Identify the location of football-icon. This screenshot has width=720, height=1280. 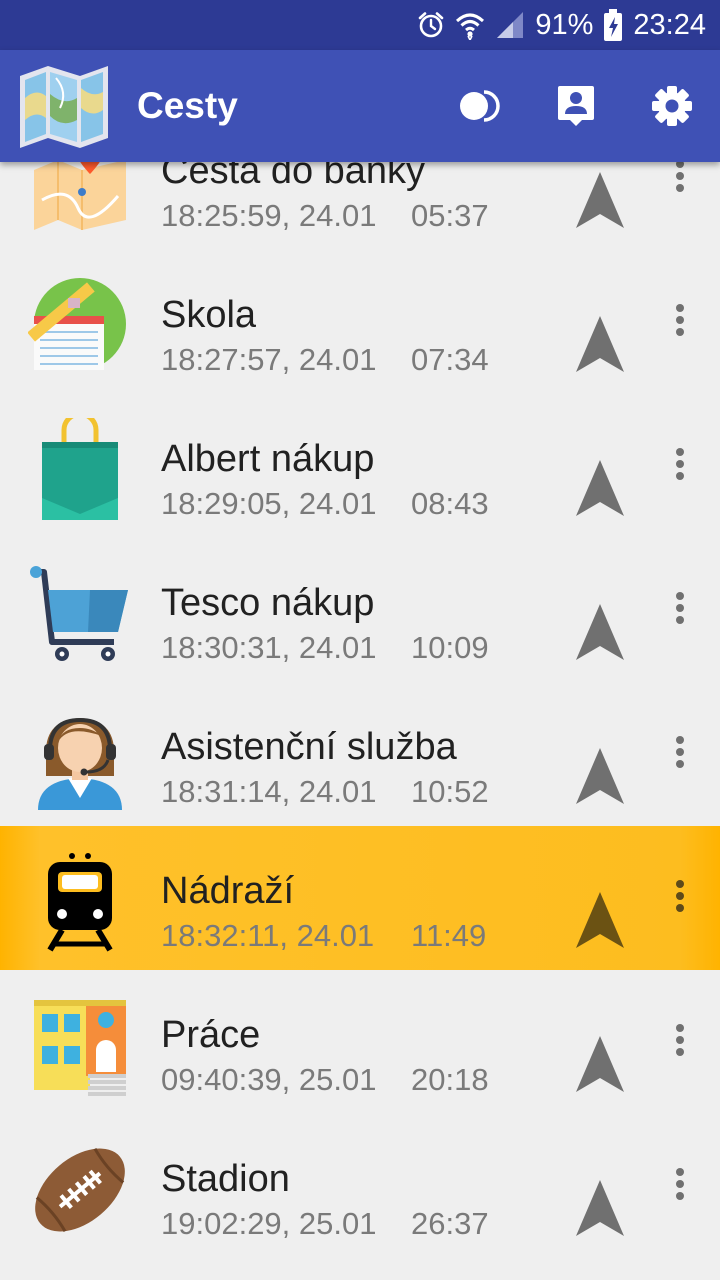
(80, 1190).